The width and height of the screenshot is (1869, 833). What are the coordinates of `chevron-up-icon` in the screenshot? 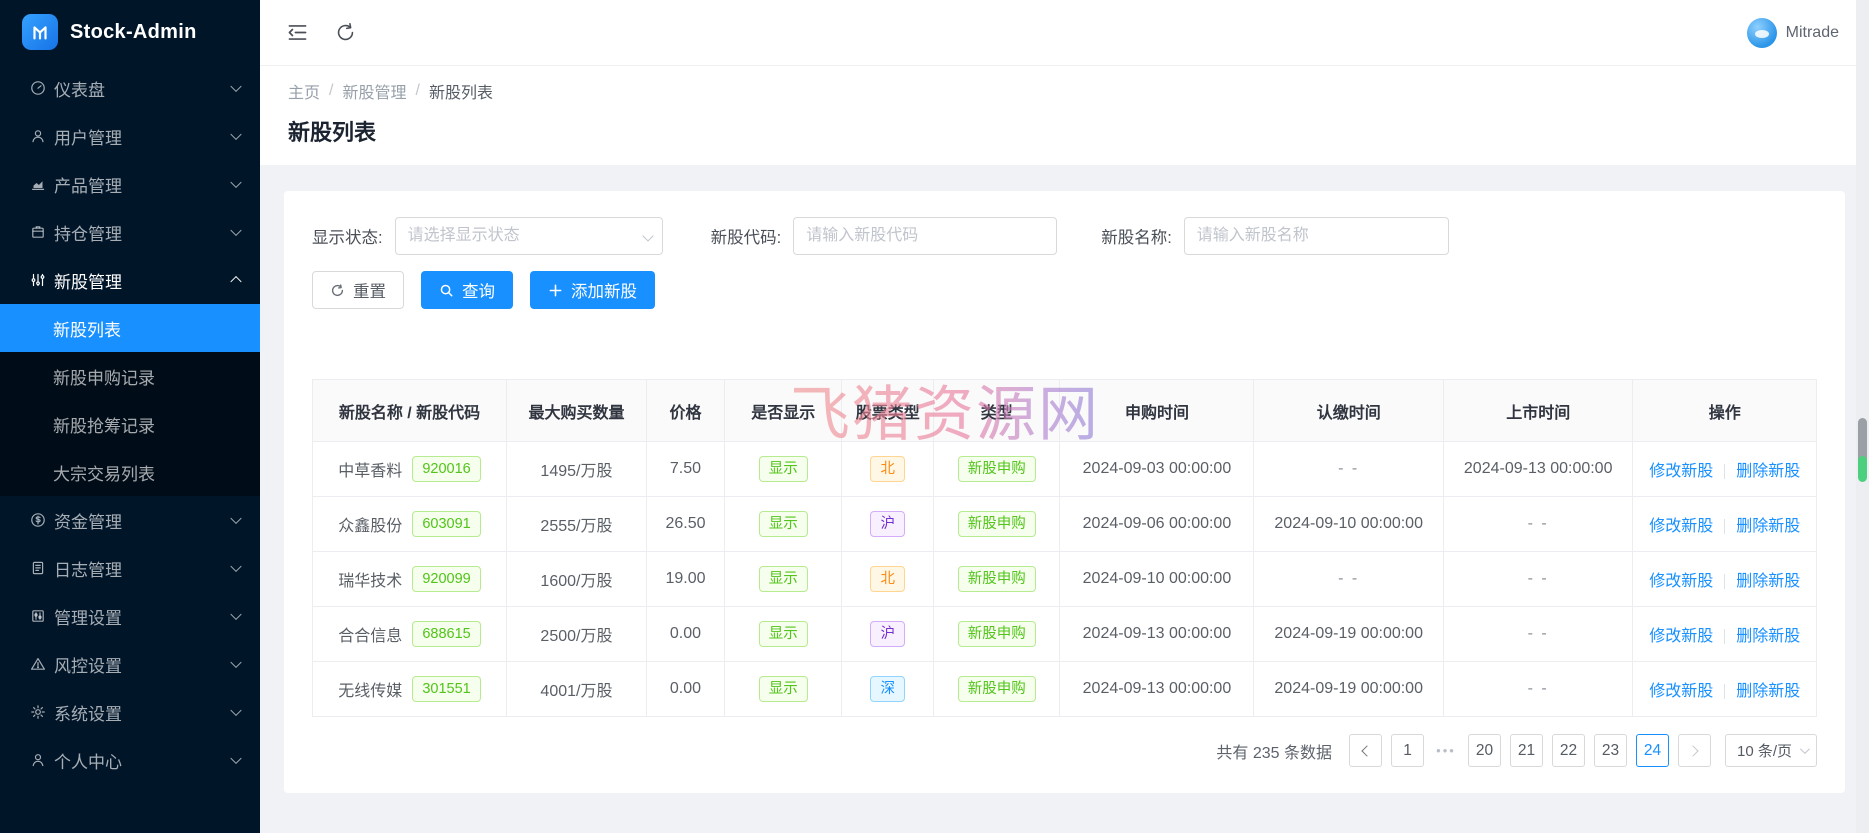 It's located at (236, 281).